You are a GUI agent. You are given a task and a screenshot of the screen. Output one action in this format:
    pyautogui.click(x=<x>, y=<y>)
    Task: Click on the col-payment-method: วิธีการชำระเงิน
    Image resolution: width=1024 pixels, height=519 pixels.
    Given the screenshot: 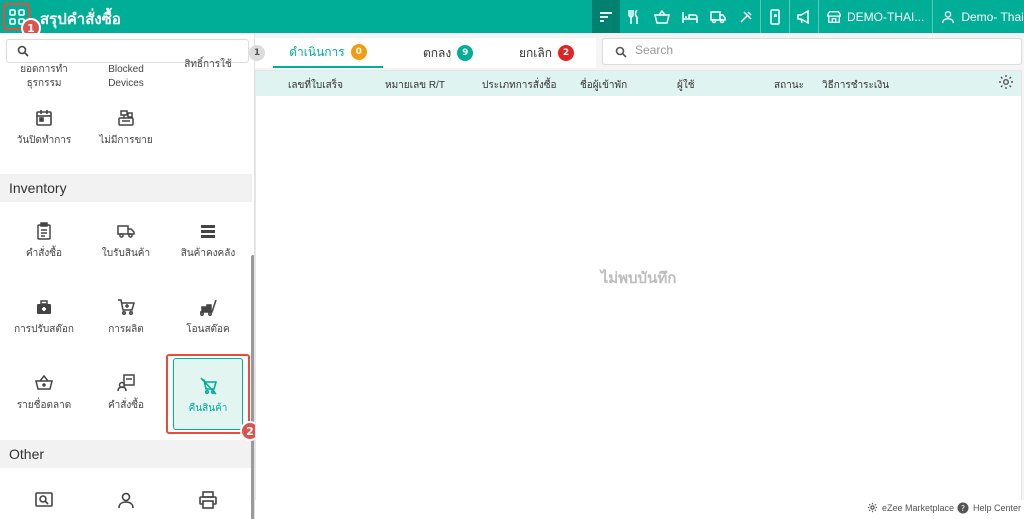 What is the action you would take?
    pyautogui.click(x=855, y=85)
    